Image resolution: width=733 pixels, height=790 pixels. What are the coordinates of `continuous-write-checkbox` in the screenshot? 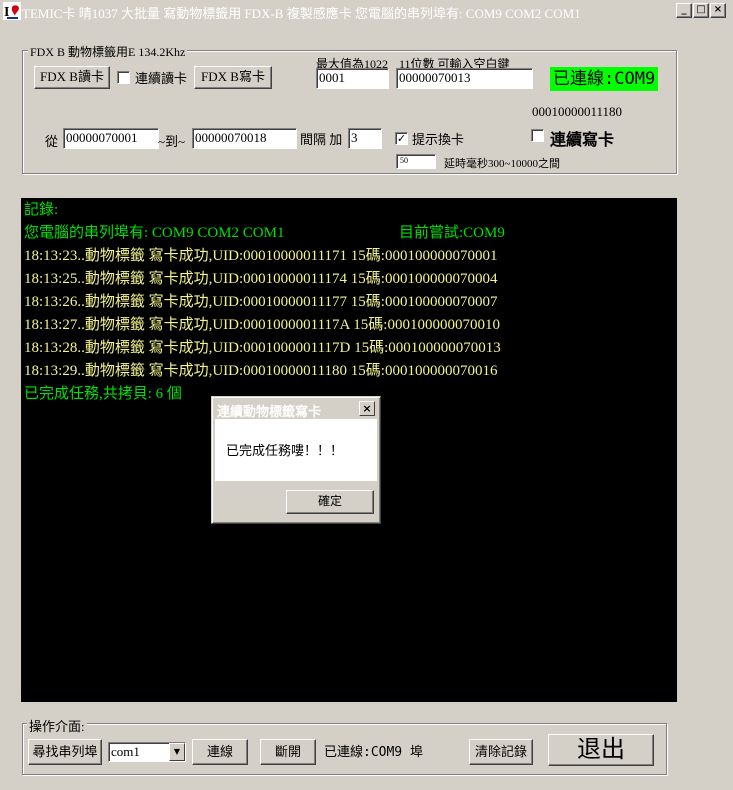 It's located at (537, 135).